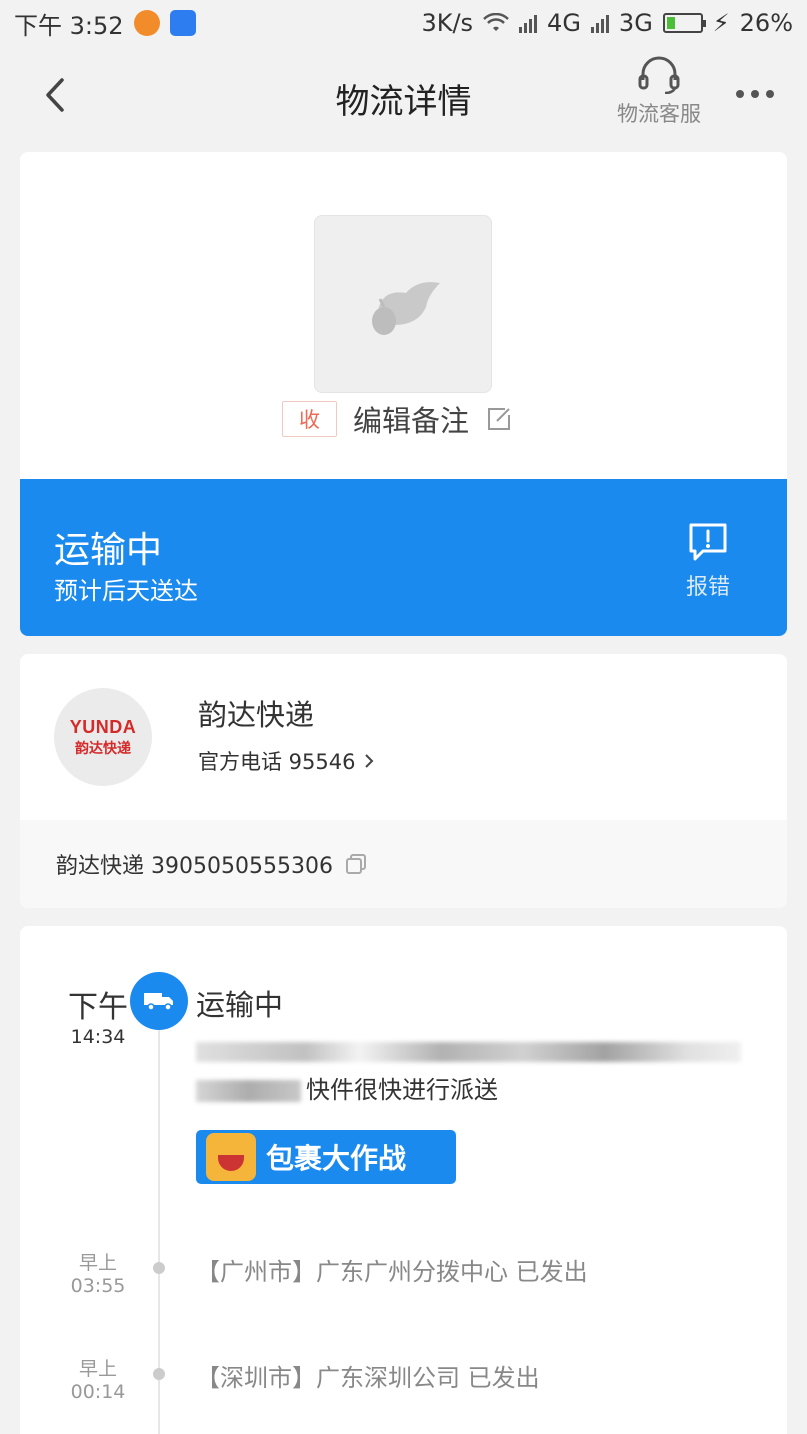 Image resolution: width=807 pixels, height=1434 pixels. I want to click on customer-service-label: 物流客服, so click(659, 114).